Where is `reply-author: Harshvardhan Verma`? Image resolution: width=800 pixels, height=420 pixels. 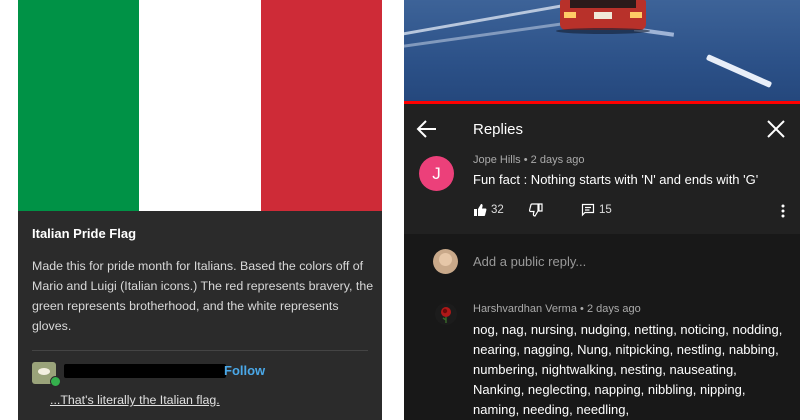
reply-author: Harshvardhan Verma is located at coordinates (525, 309).